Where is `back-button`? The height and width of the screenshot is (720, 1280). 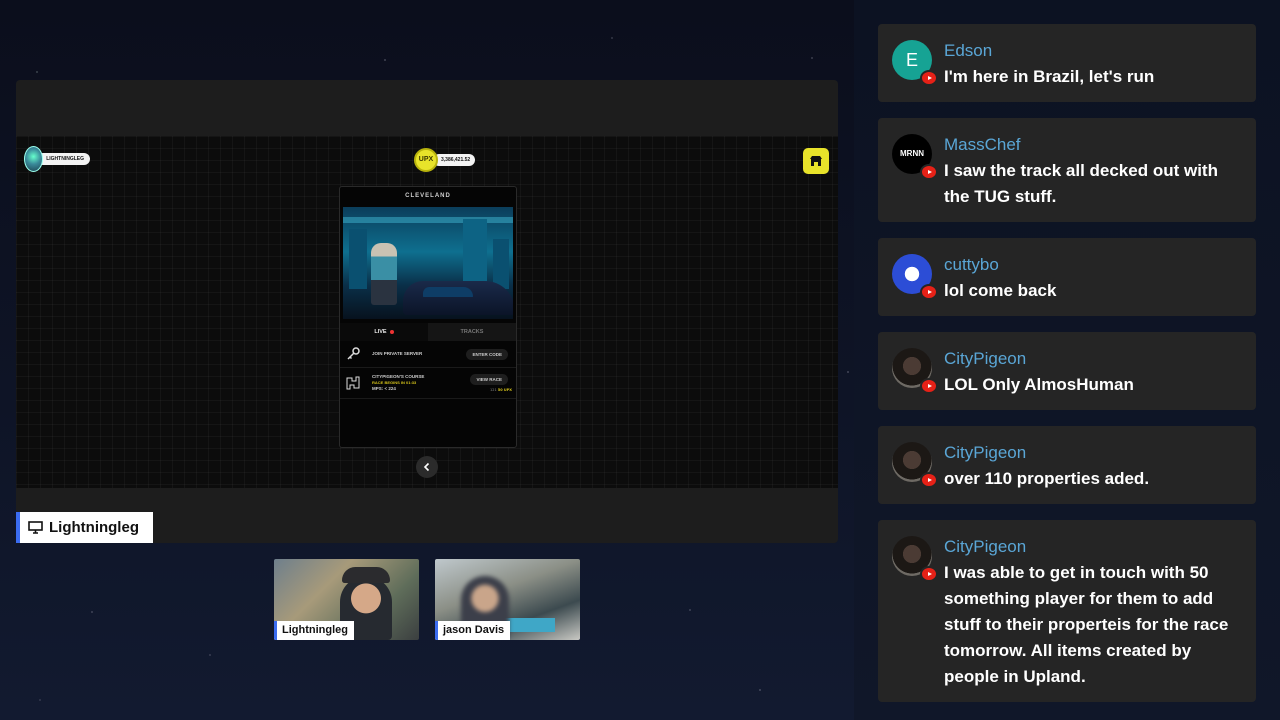
back-button is located at coordinates (427, 467).